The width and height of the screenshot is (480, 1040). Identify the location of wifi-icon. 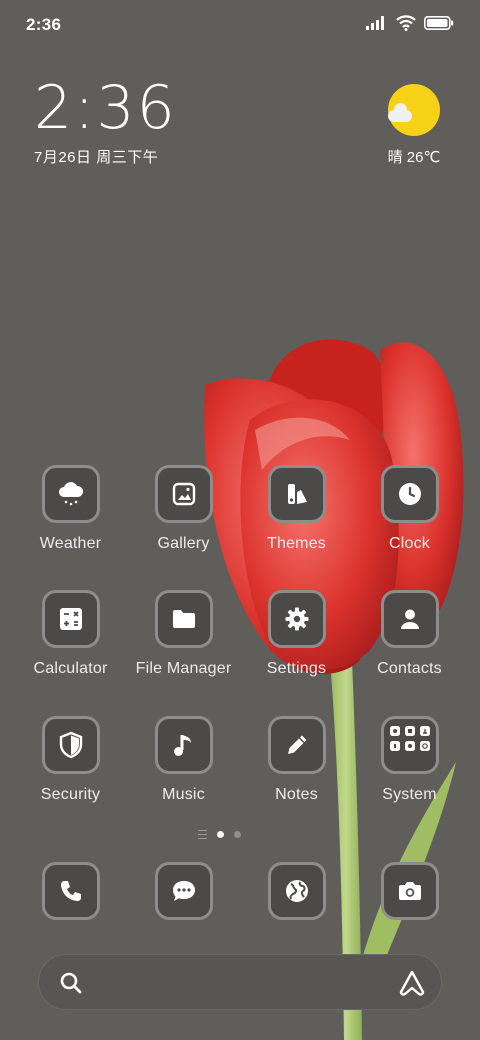
(406, 23).